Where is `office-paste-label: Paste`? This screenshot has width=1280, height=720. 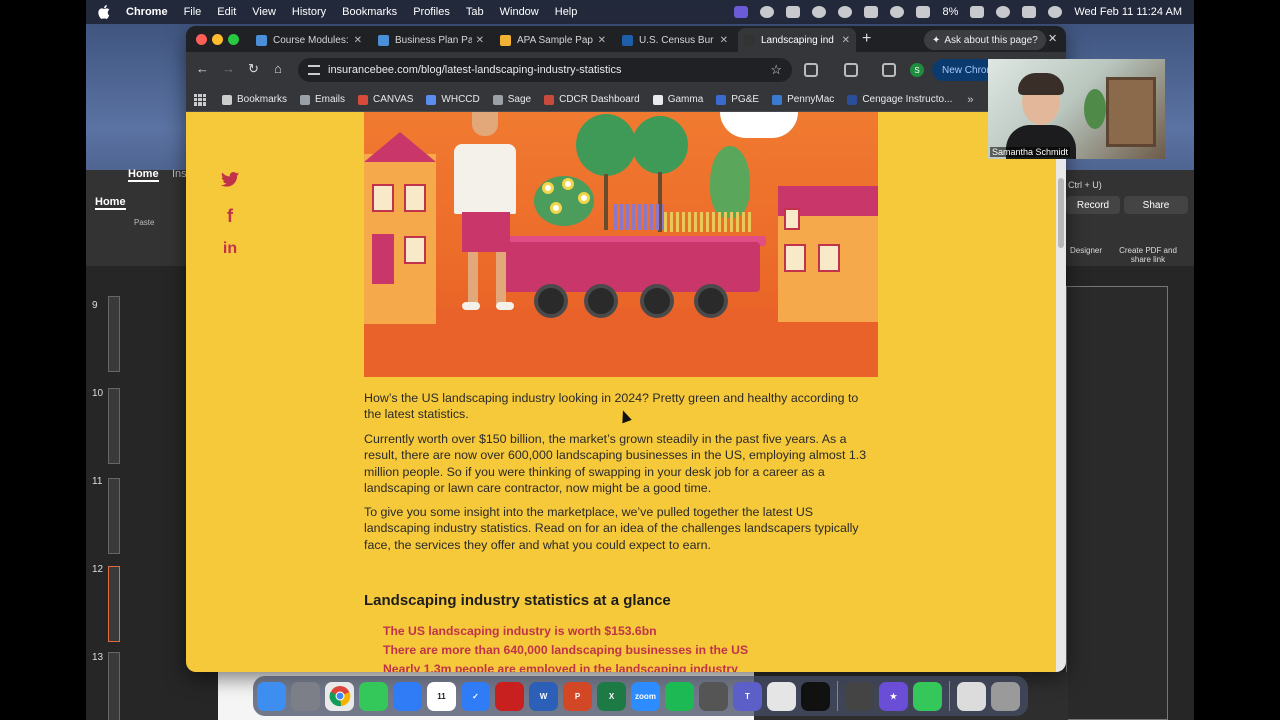
office-paste-label: Paste is located at coordinates (144, 222).